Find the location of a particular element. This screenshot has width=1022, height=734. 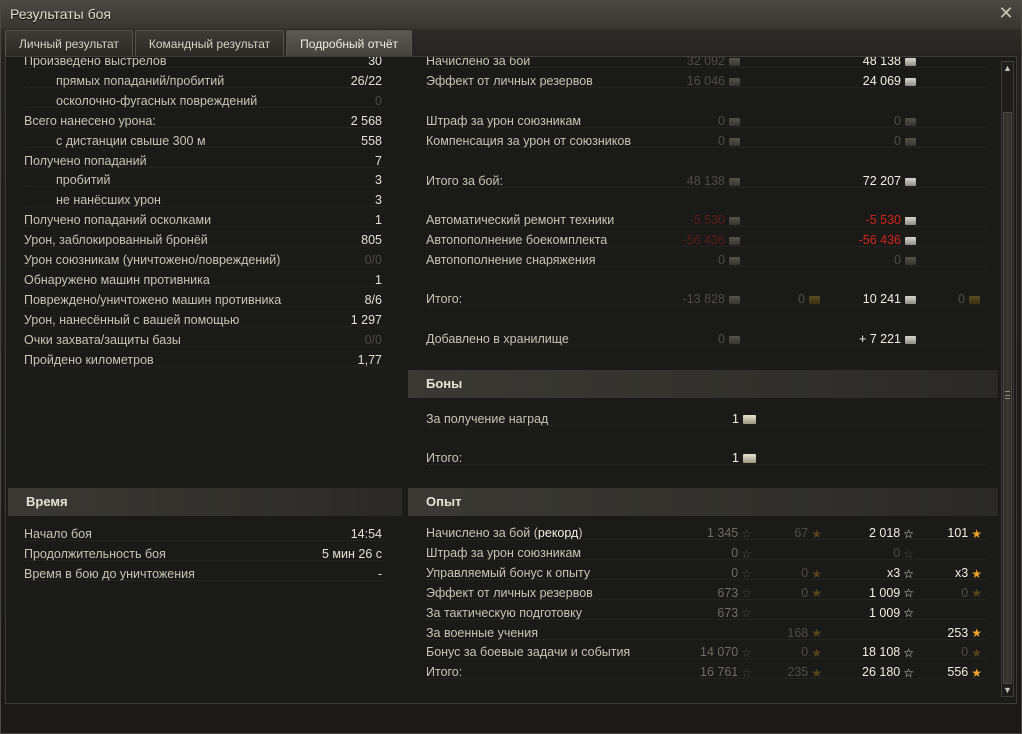

bond-value: 1 is located at coordinates (744, 419).